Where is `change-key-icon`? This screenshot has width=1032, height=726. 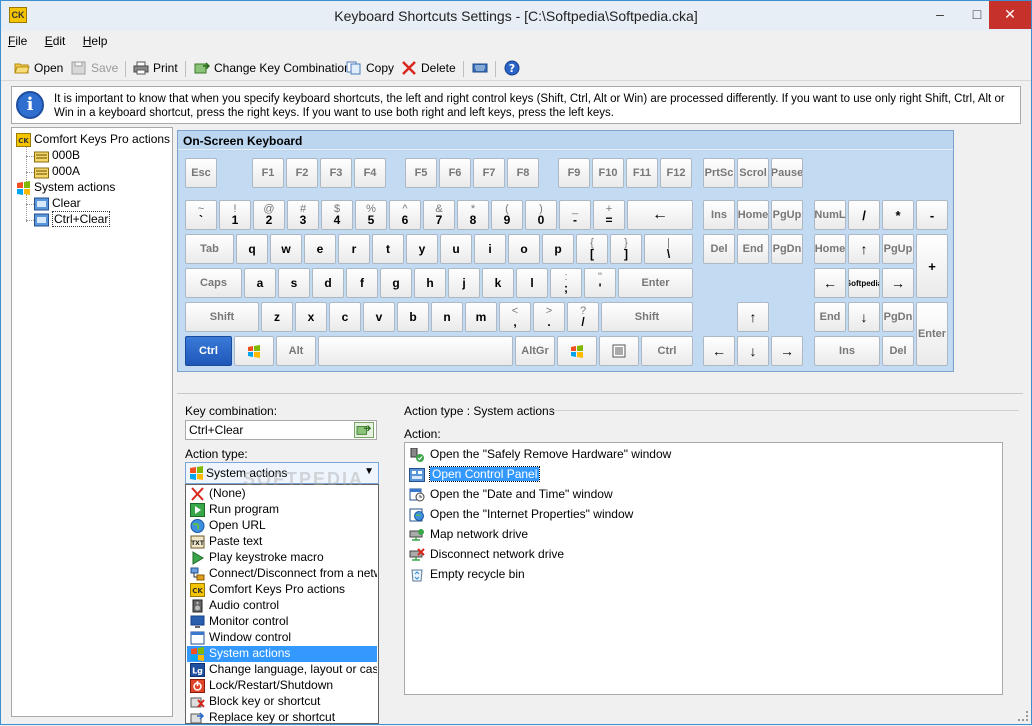 change-key-icon is located at coordinates (364, 430).